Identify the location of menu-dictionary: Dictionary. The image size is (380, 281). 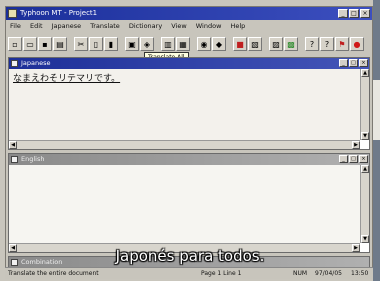
(145, 26).